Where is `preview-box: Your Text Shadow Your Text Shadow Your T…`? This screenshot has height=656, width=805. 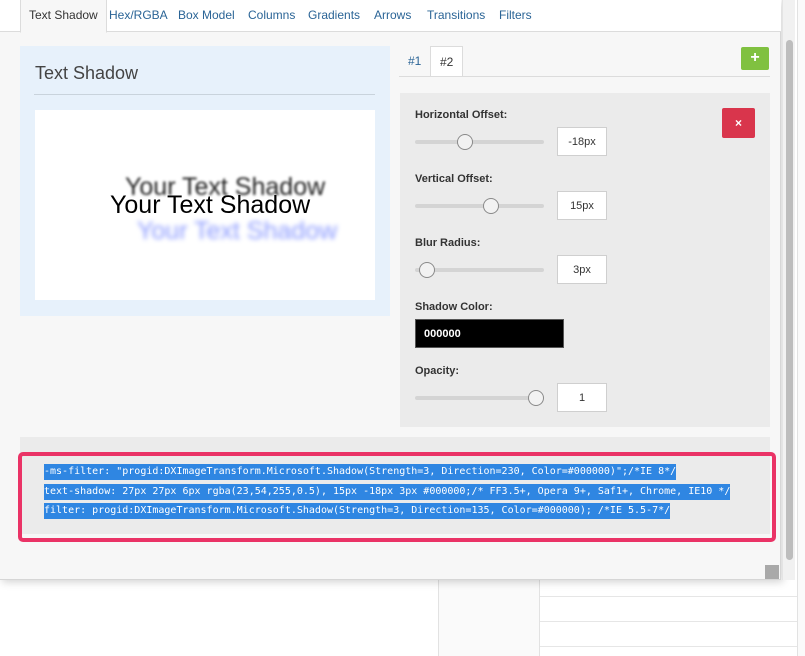
preview-box: Your Text Shadow Your Text Shadow Your T… is located at coordinates (205, 205).